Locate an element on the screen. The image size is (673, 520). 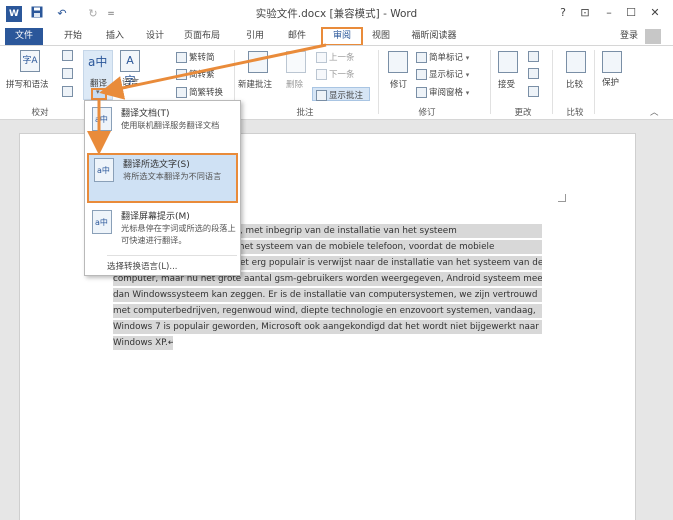
menu-item-description: 使用联机翻译服务翻译文档 is located at coordinates (170, 125).